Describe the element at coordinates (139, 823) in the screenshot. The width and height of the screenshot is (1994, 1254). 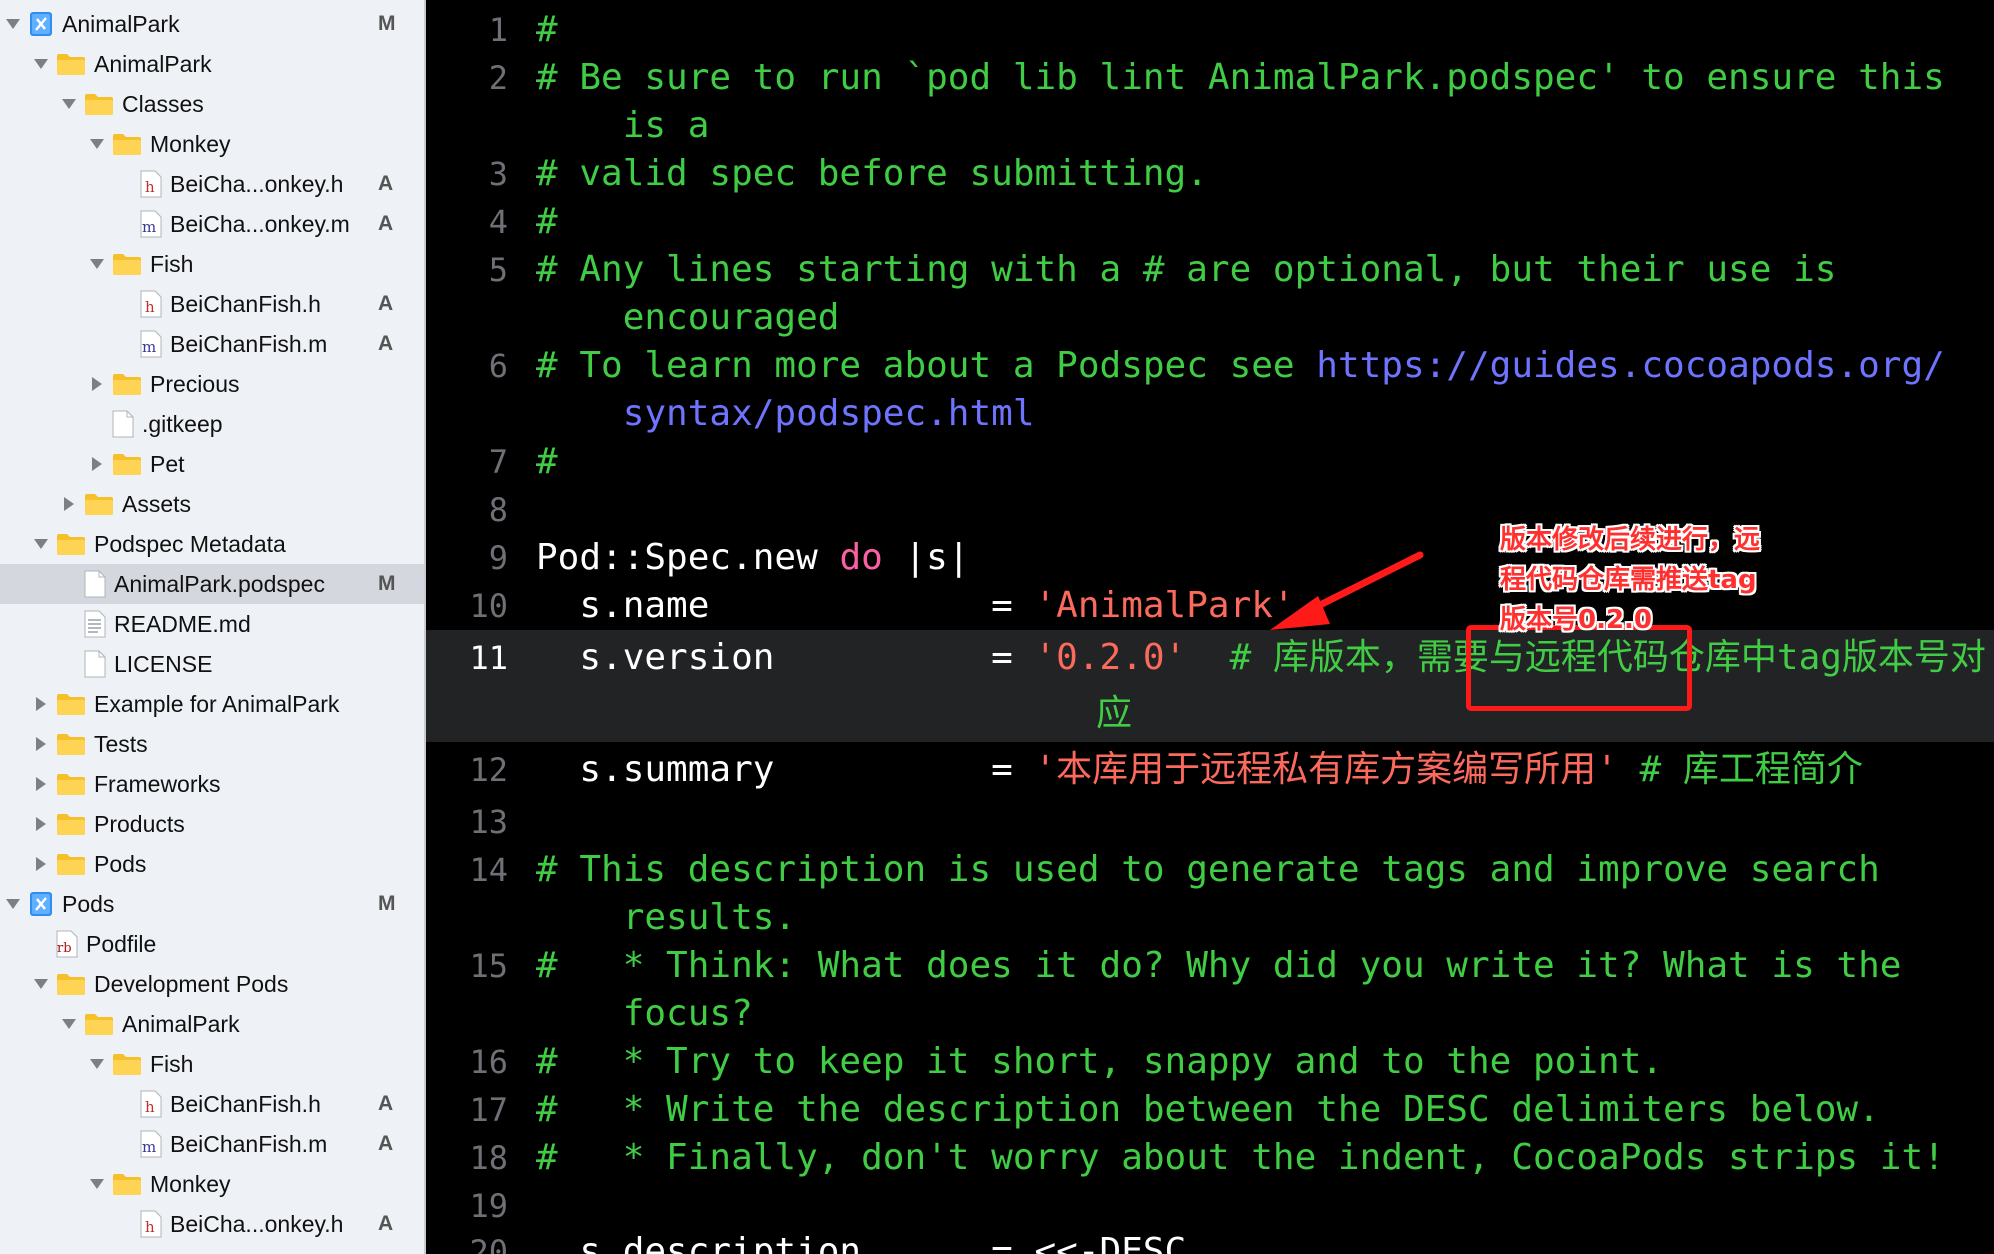
I see `nav-row-label: Products` at that location.